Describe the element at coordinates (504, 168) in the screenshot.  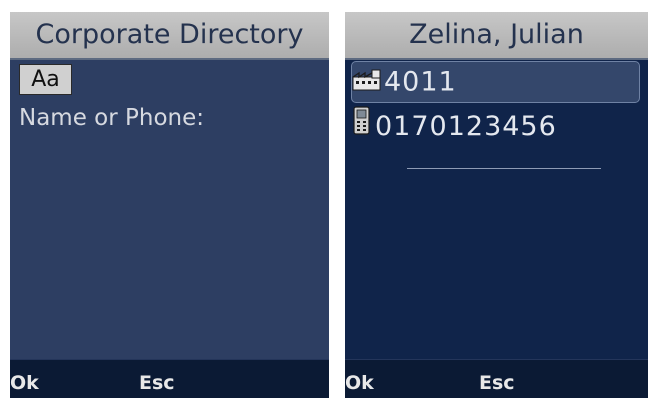
I see `divider` at that location.